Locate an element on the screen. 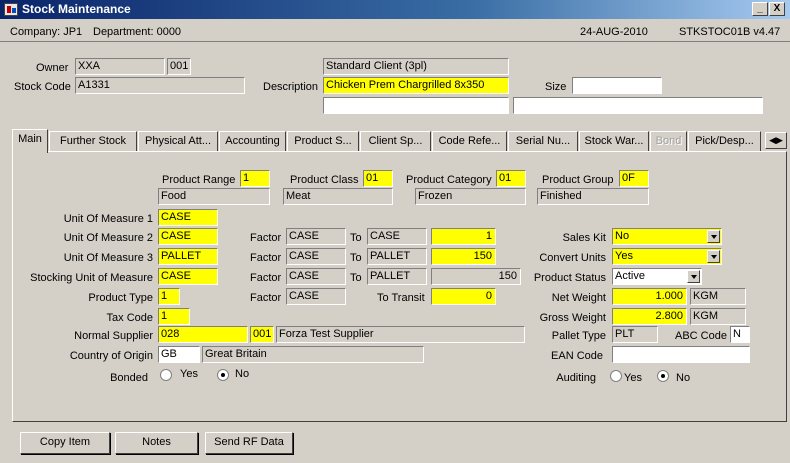 The height and width of the screenshot is (463, 790). convert-units-select: Yes is located at coordinates (667, 256).